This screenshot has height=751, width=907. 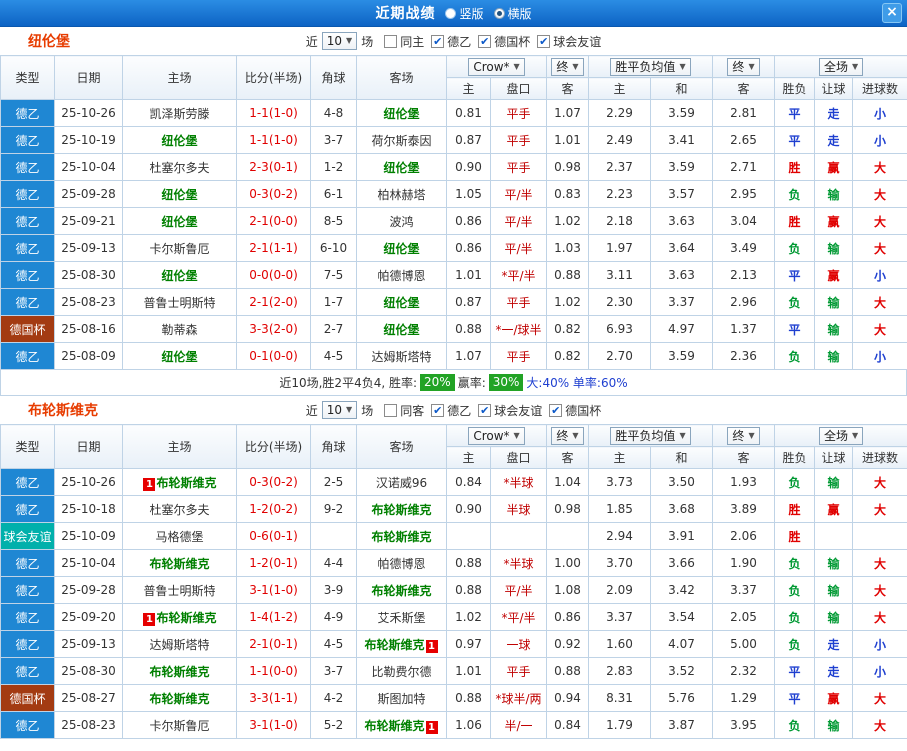 What do you see at coordinates (518, 113) in the screenshot?
I see `handicap-line: 平手` at bounding box center [518, 113].